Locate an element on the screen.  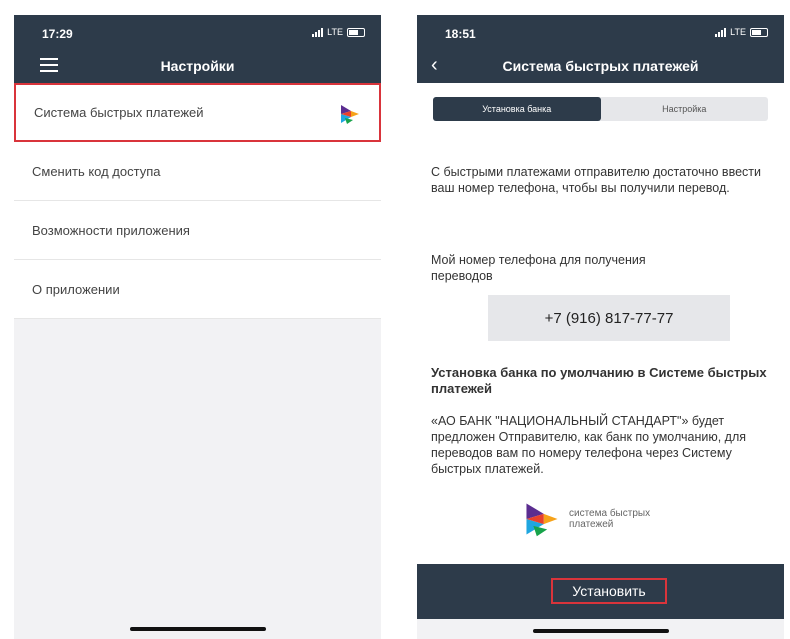
nav-bar: Настройки is located at coordinates (197, 66).